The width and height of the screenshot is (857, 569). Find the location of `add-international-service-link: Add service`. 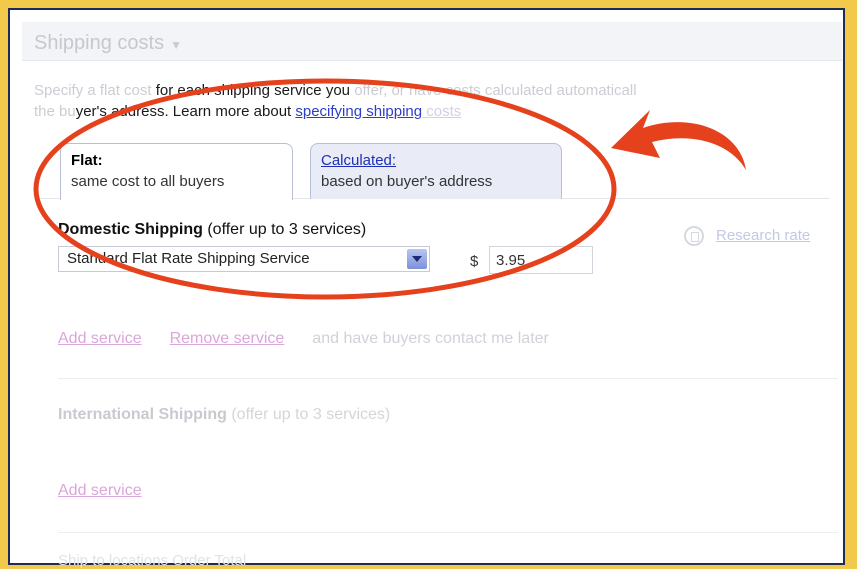

add-international-service-link: Add service is located at coordinates (100, 491).